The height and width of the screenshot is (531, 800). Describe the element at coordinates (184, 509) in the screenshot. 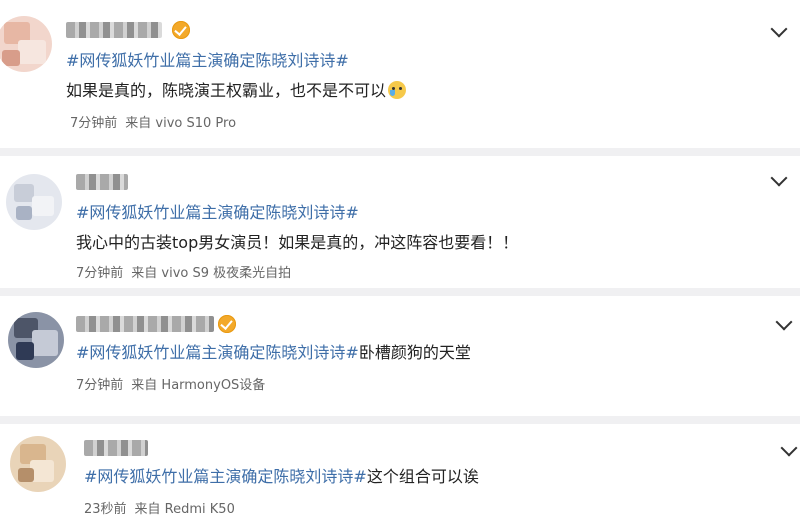

I see `post-source: 来自 Redmi K50` at that location.